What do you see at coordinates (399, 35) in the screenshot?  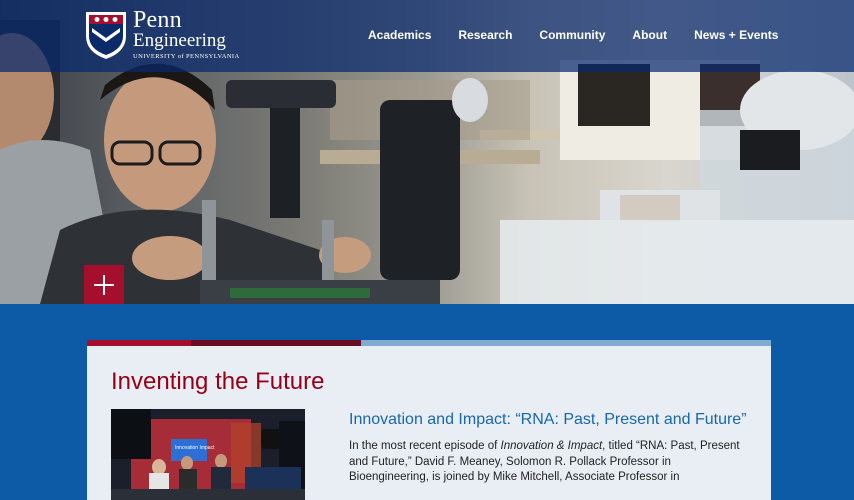 I see `nav-academics: Academics` at bounding box center [399, 35].